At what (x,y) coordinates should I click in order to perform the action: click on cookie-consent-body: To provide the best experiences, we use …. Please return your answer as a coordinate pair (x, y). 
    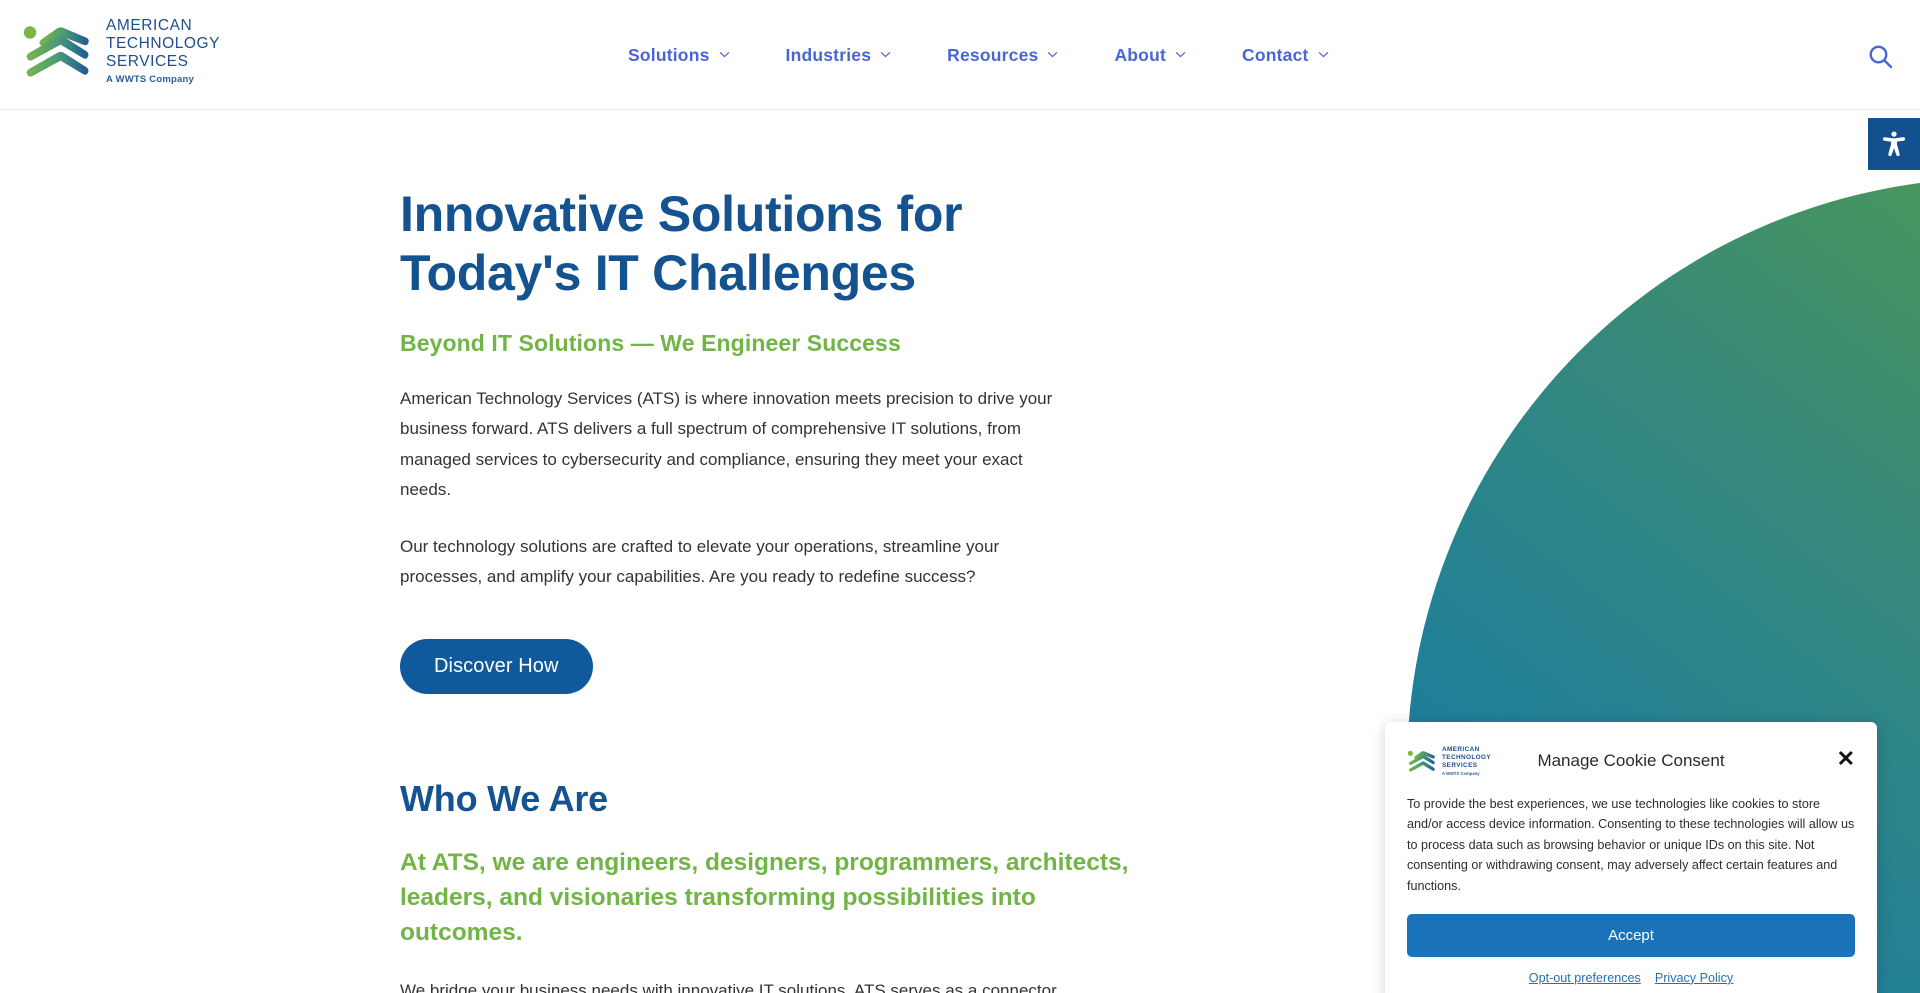
    Looking at the image, I should click on (1631, 845).